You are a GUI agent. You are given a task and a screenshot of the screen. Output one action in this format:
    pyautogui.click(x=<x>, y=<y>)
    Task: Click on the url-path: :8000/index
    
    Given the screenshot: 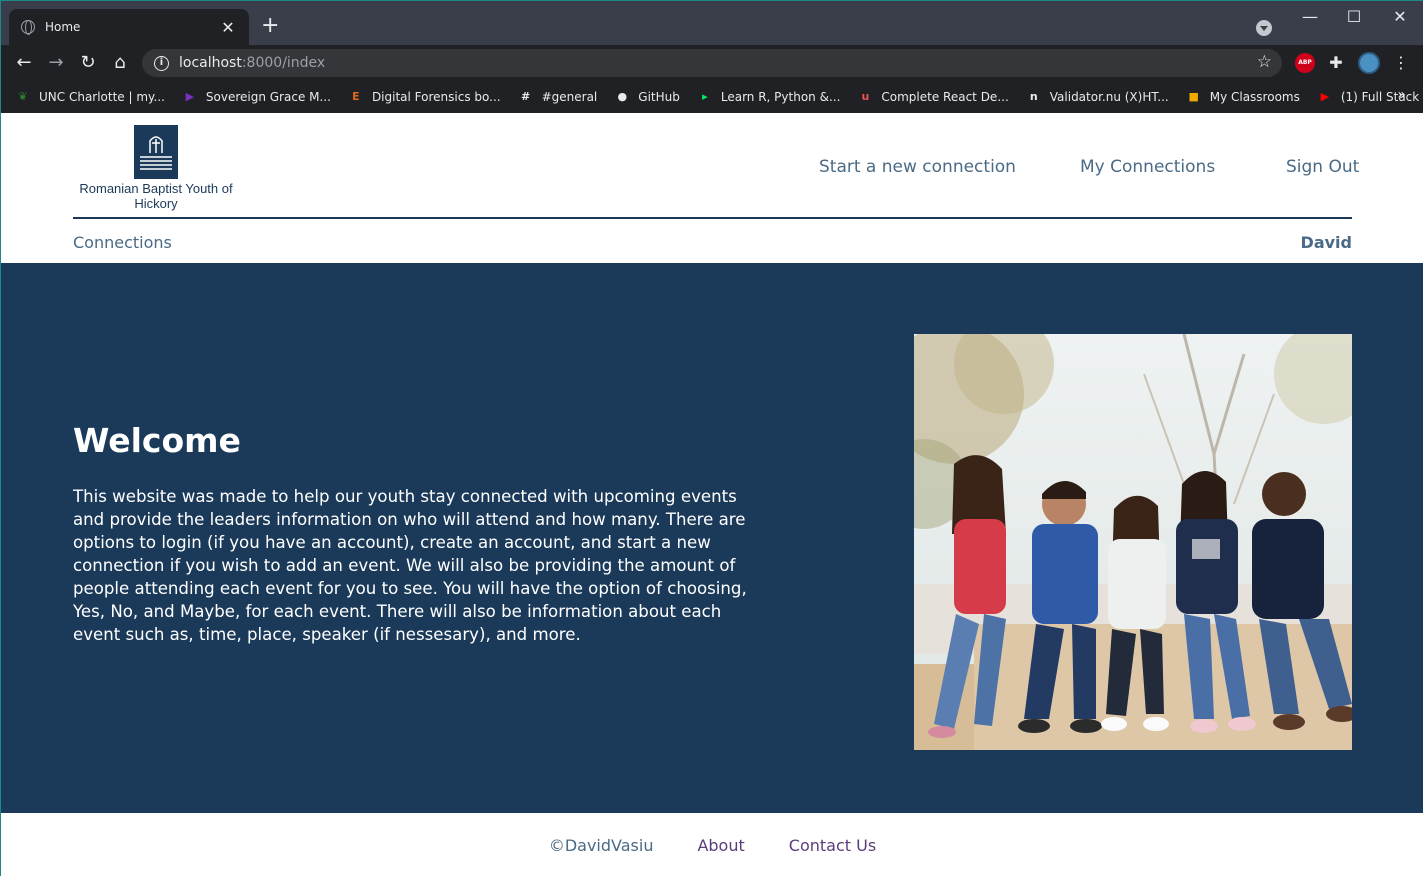 What is the action you would take?
    pyautogui.click(x=283, y=63)
    